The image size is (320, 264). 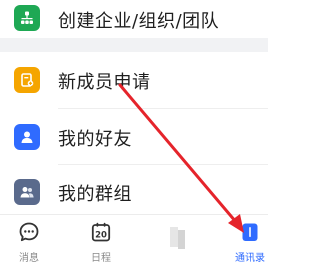 I want to click on list-item-create-org: 创建企业/组织/团队, so click(x=134, y=19).